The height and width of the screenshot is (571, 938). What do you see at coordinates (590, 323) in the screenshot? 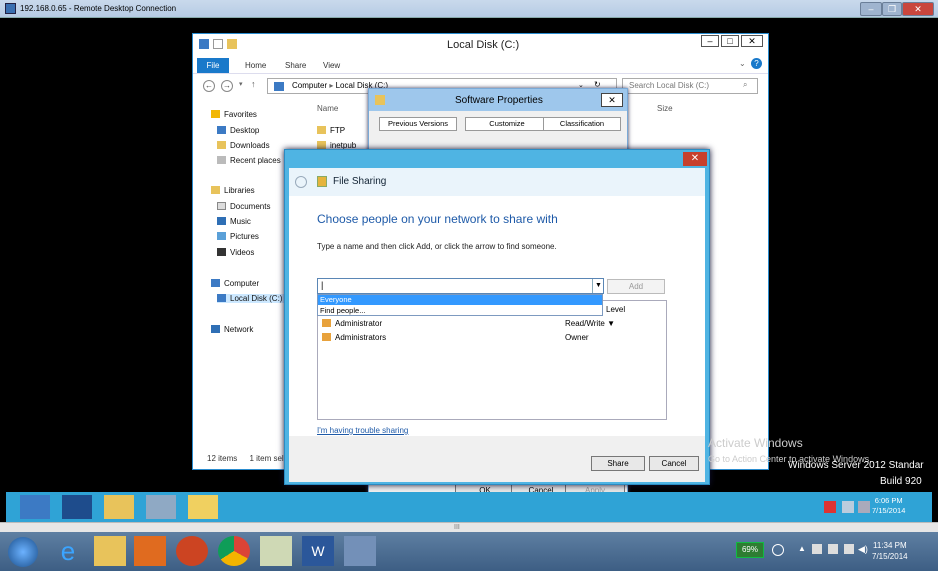
I see `permission-level-dropdown: Read/Write ▼` at bounding box center [590, 323].